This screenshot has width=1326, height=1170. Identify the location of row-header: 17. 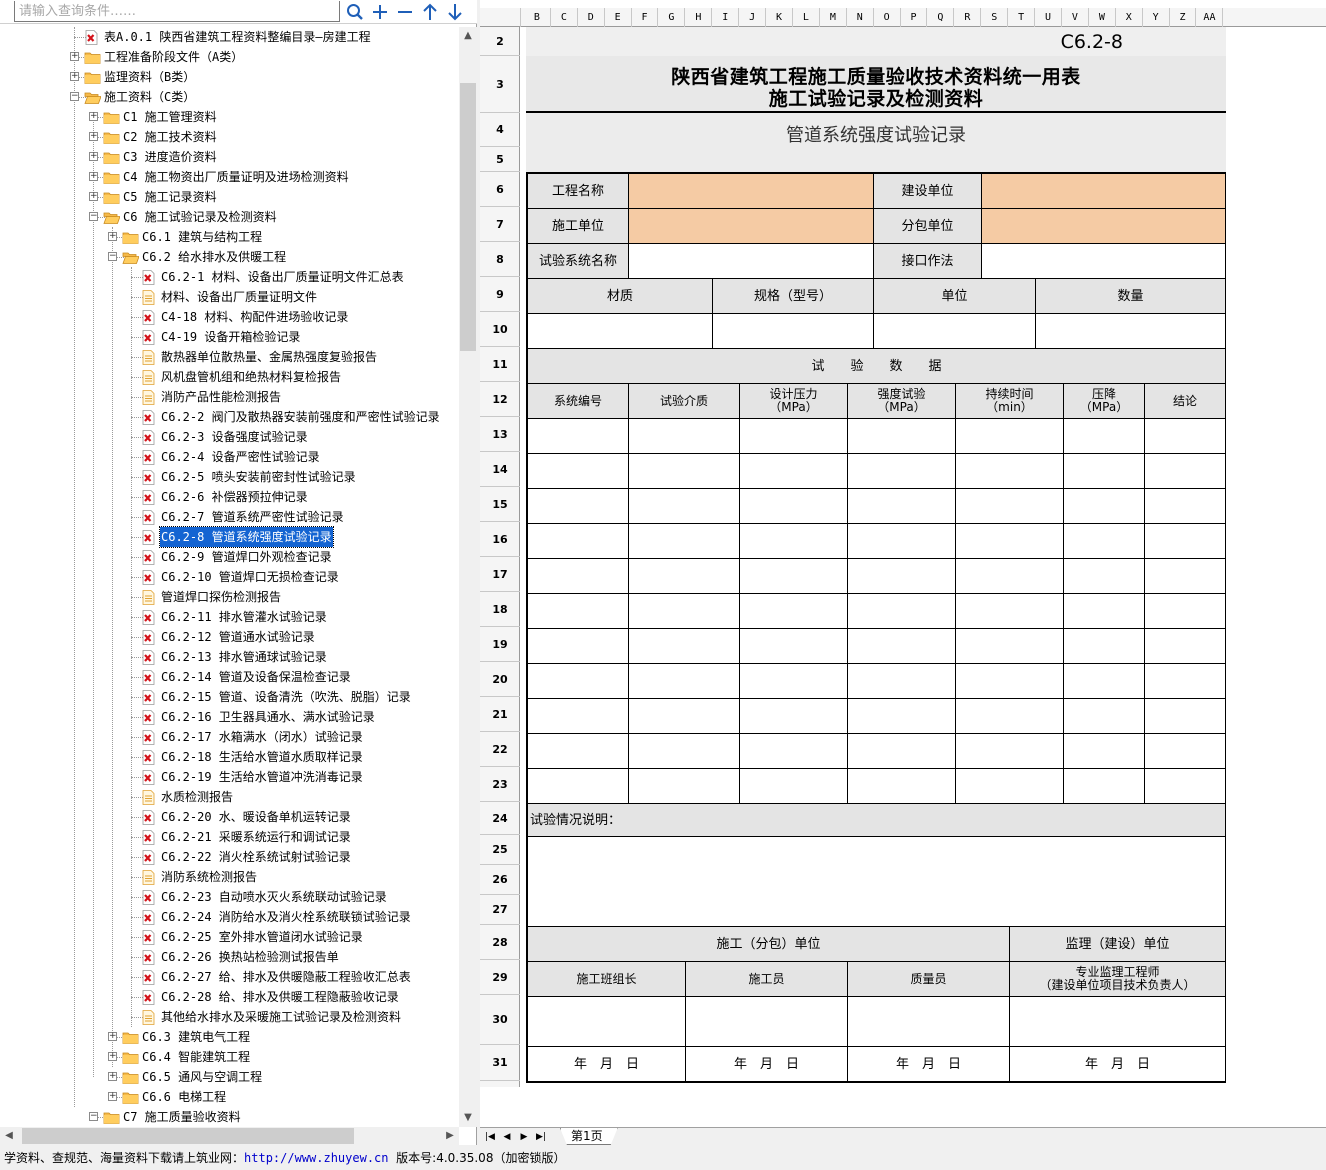
(500, 574).